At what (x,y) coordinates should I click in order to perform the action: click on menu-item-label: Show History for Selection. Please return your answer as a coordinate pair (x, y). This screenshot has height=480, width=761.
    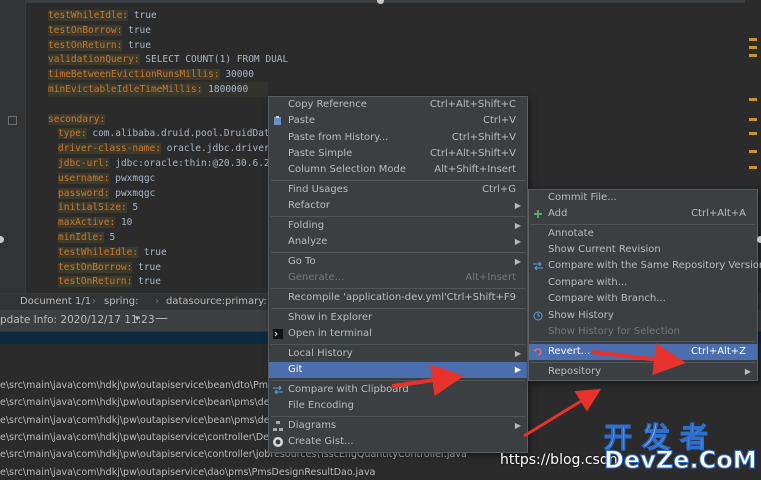
    Looking at the image, I should click on (614, 331).